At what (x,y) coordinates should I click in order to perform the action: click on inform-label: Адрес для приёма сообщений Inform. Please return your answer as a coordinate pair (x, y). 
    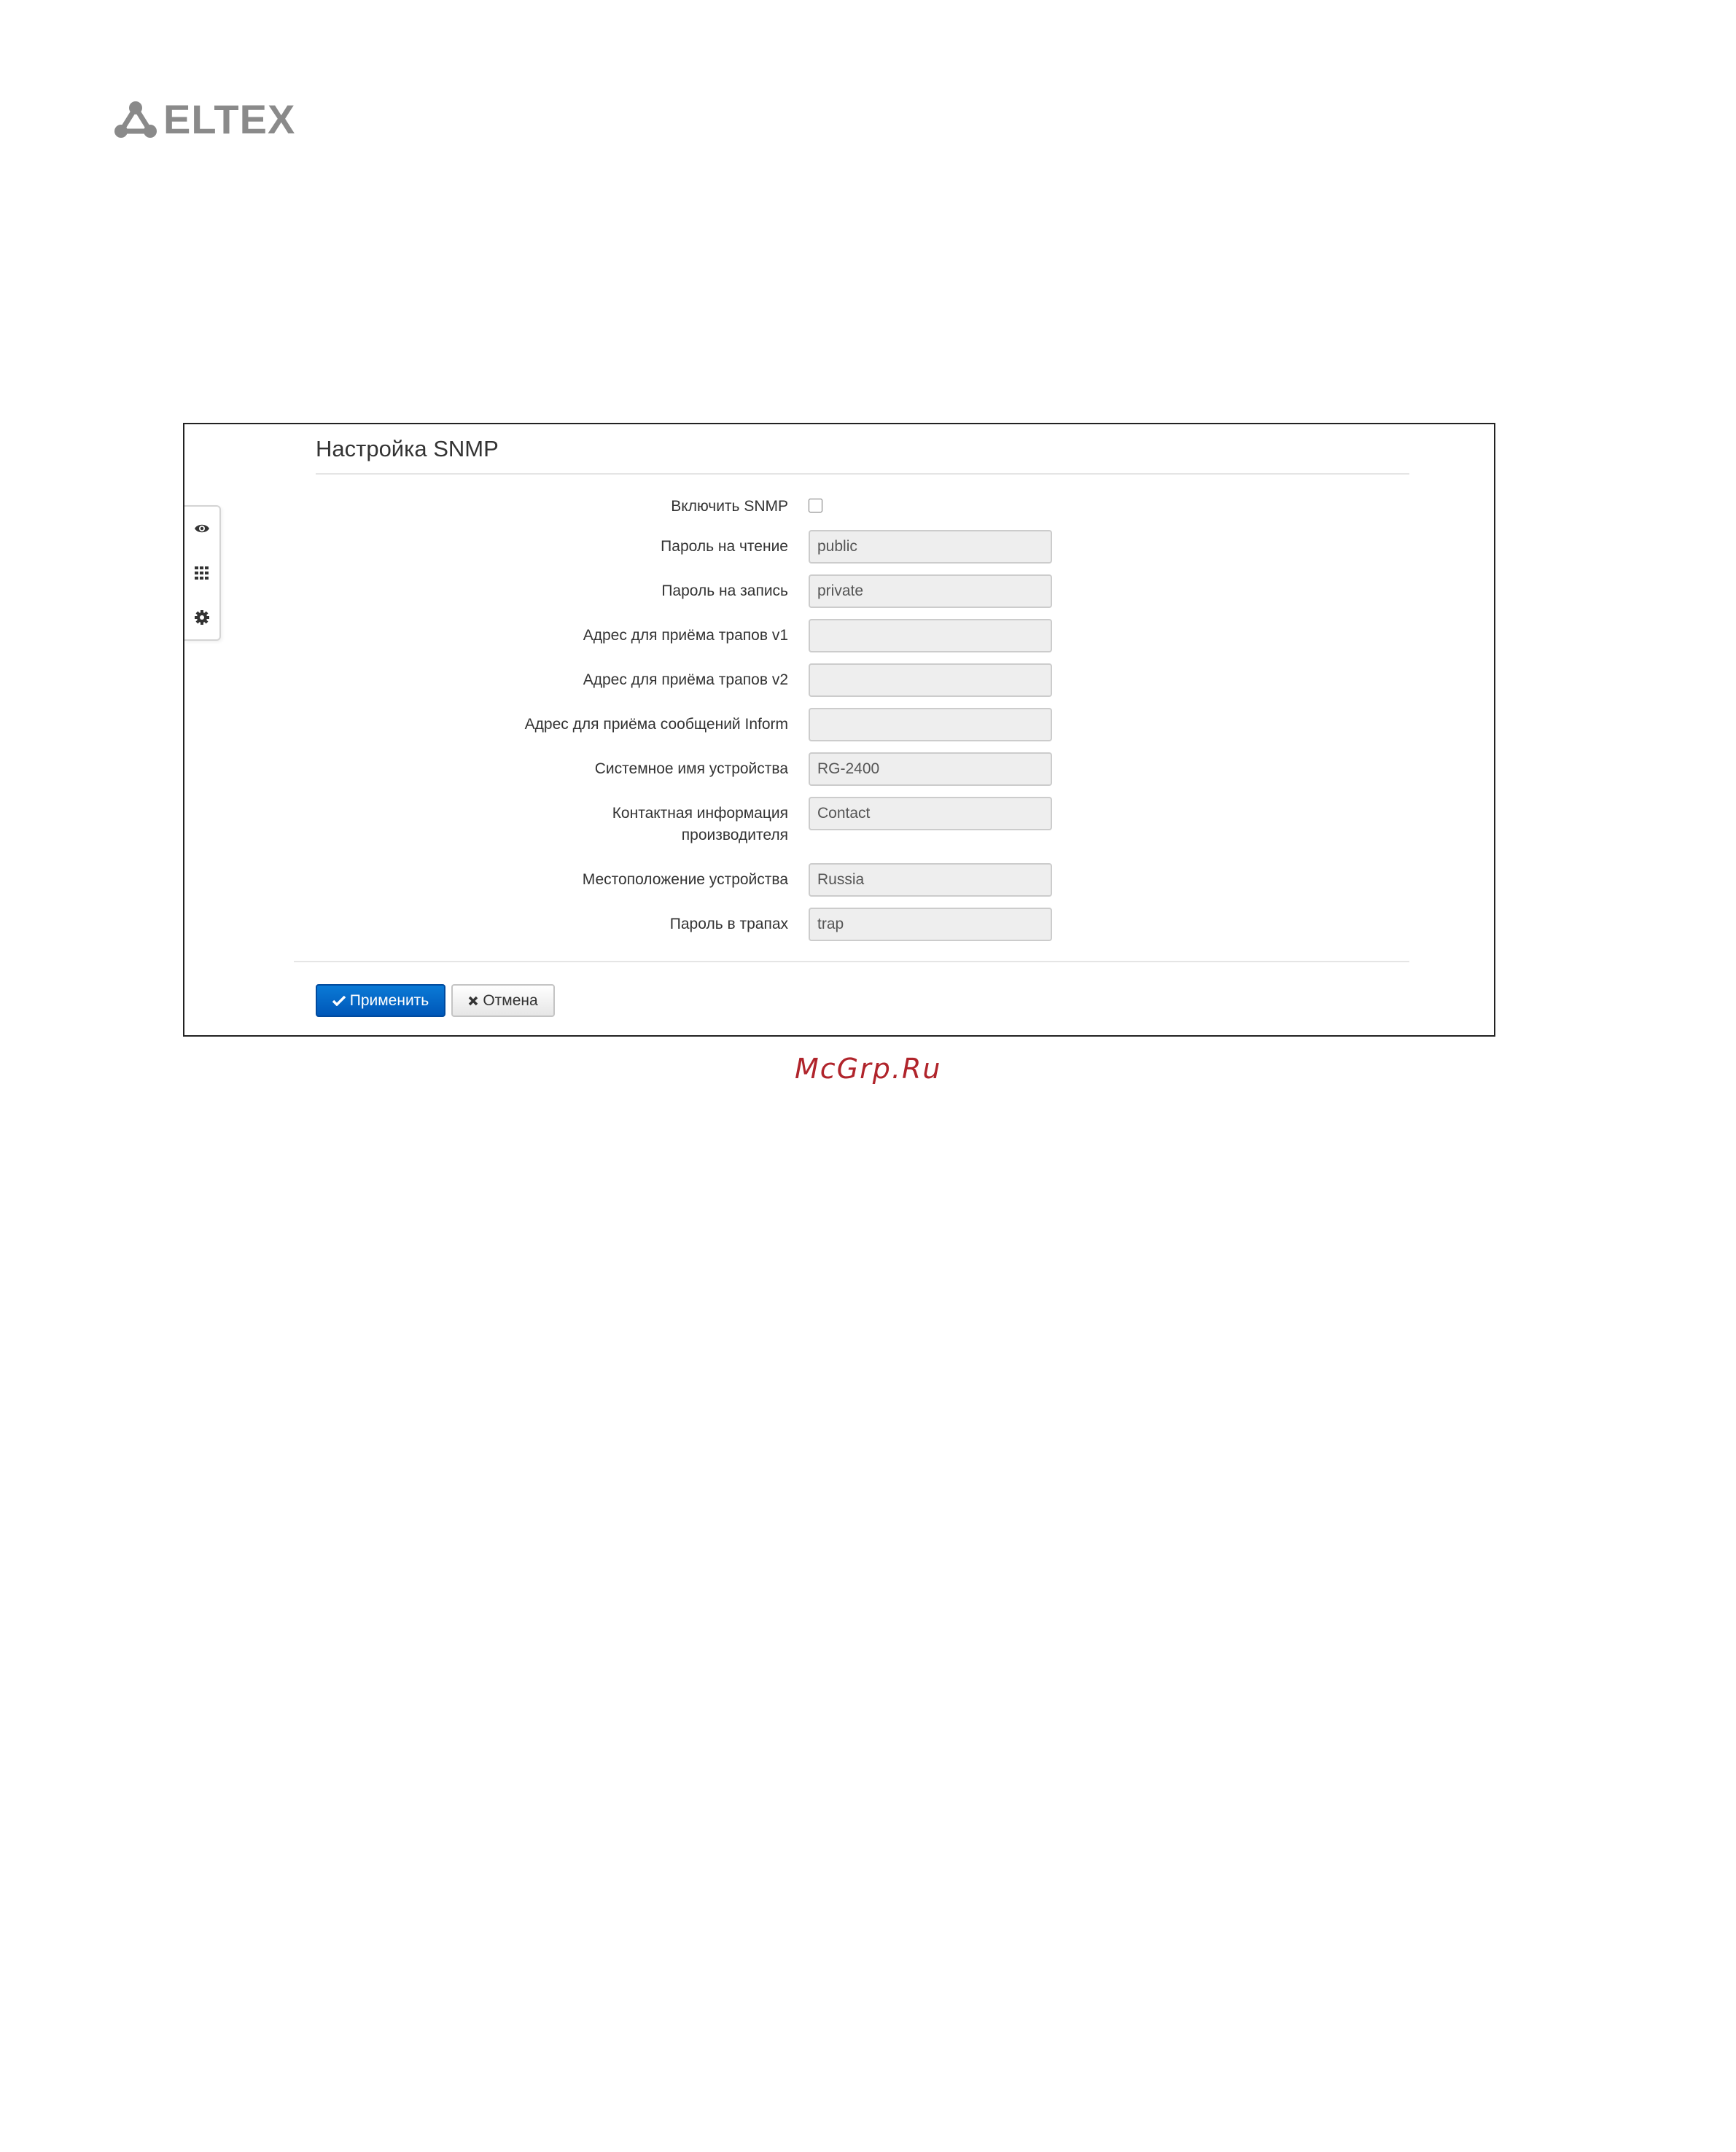
    Looking at the image, I should click on (656, 724).